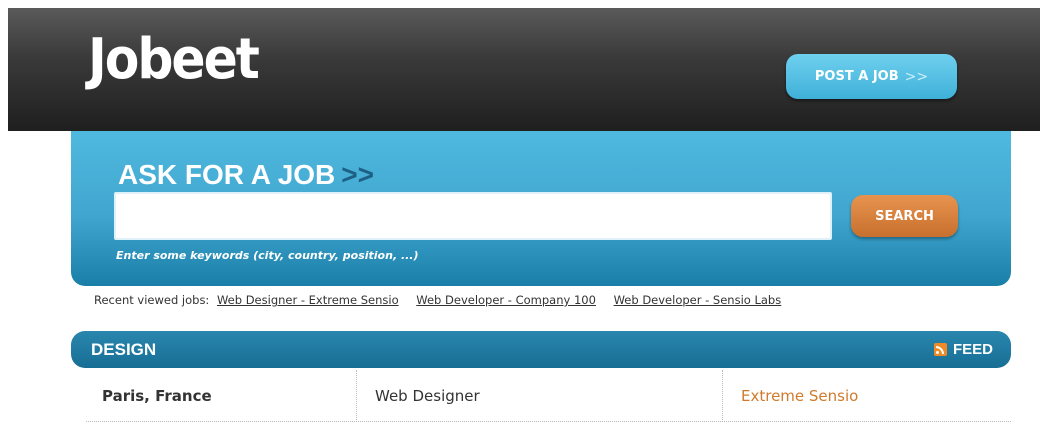 The width and height of the screenshot is (1040, 422). What do you see at coordinates (123, 350) in the screenshot?
I see `category-title: DESIGN` at bounding box center [123, 350].